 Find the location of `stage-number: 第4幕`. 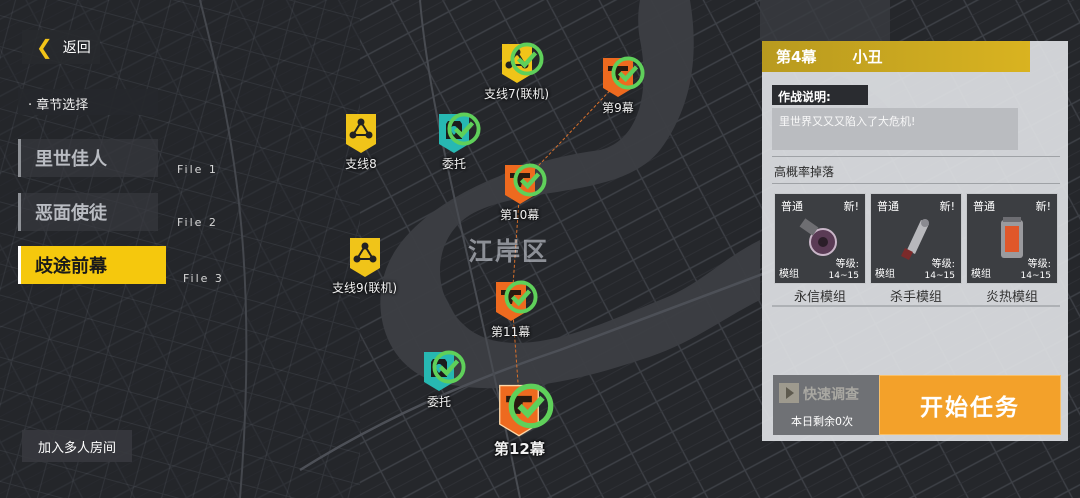

stage-number: 第4幕 is located at coordinates (796, 57).